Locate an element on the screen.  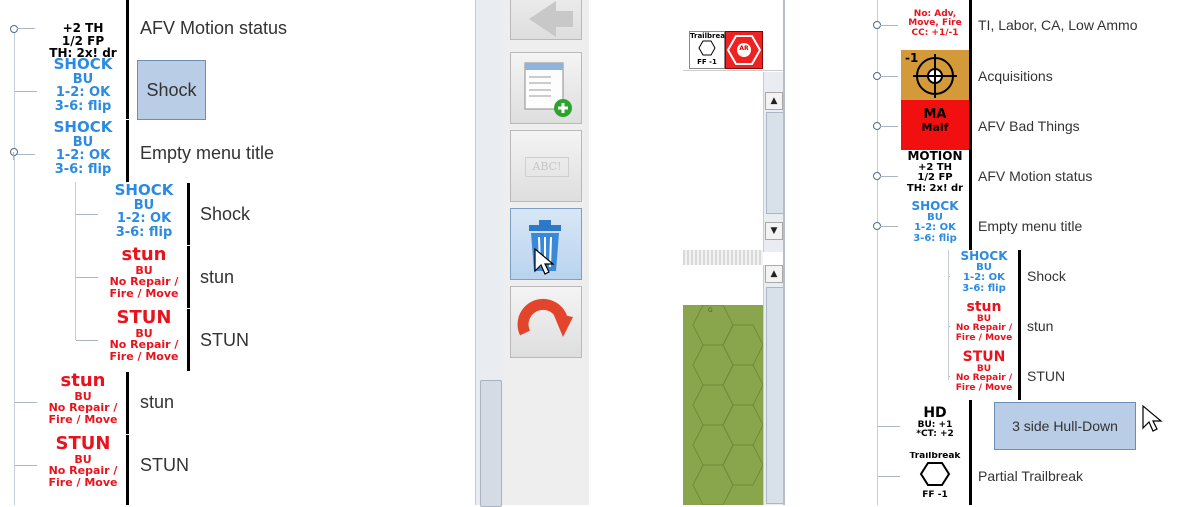
no-adv-counter: No: Adv, Move, Fire CC: +1/-1 is located at coordinates (936, 25).